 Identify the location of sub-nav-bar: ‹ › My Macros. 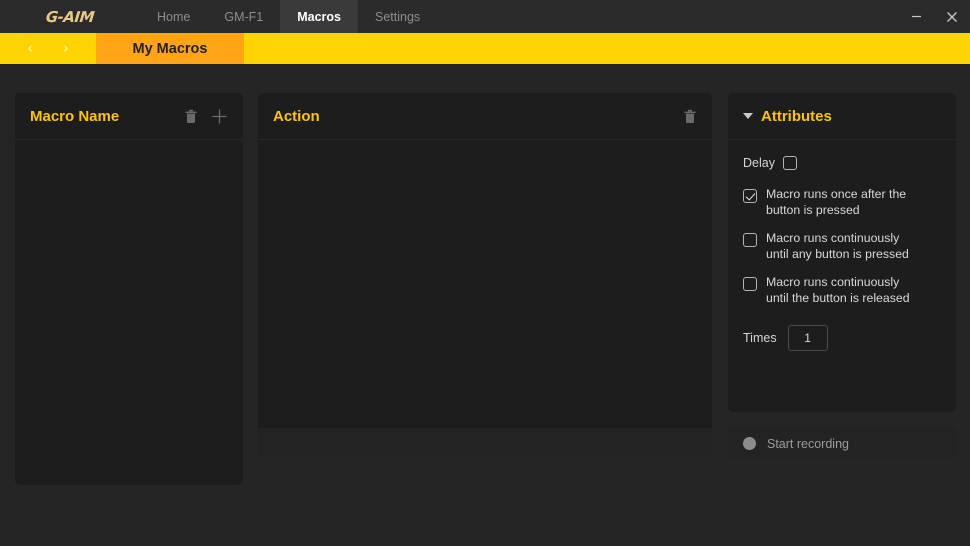
(485, 48).